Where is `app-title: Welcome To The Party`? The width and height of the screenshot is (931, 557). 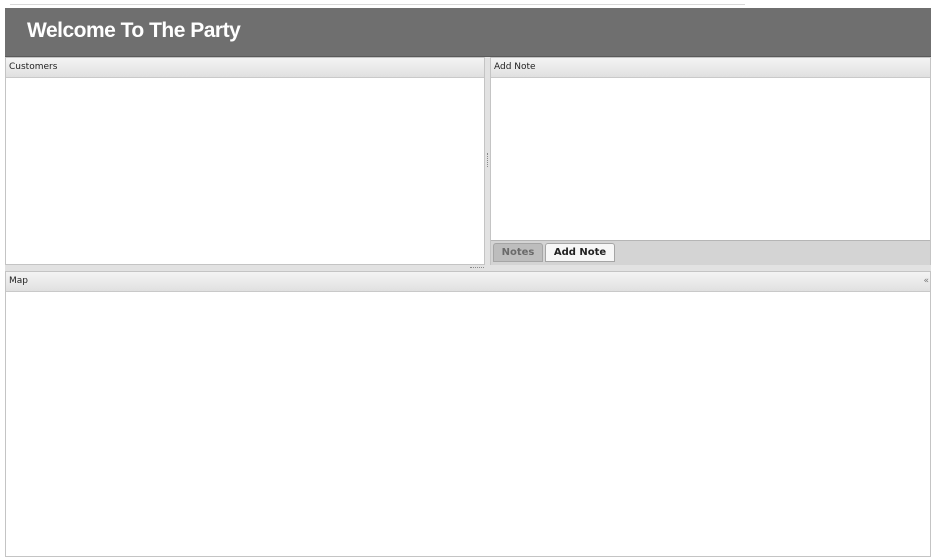 app-title: Welcome To The Party is located at coordinates (134, 30).